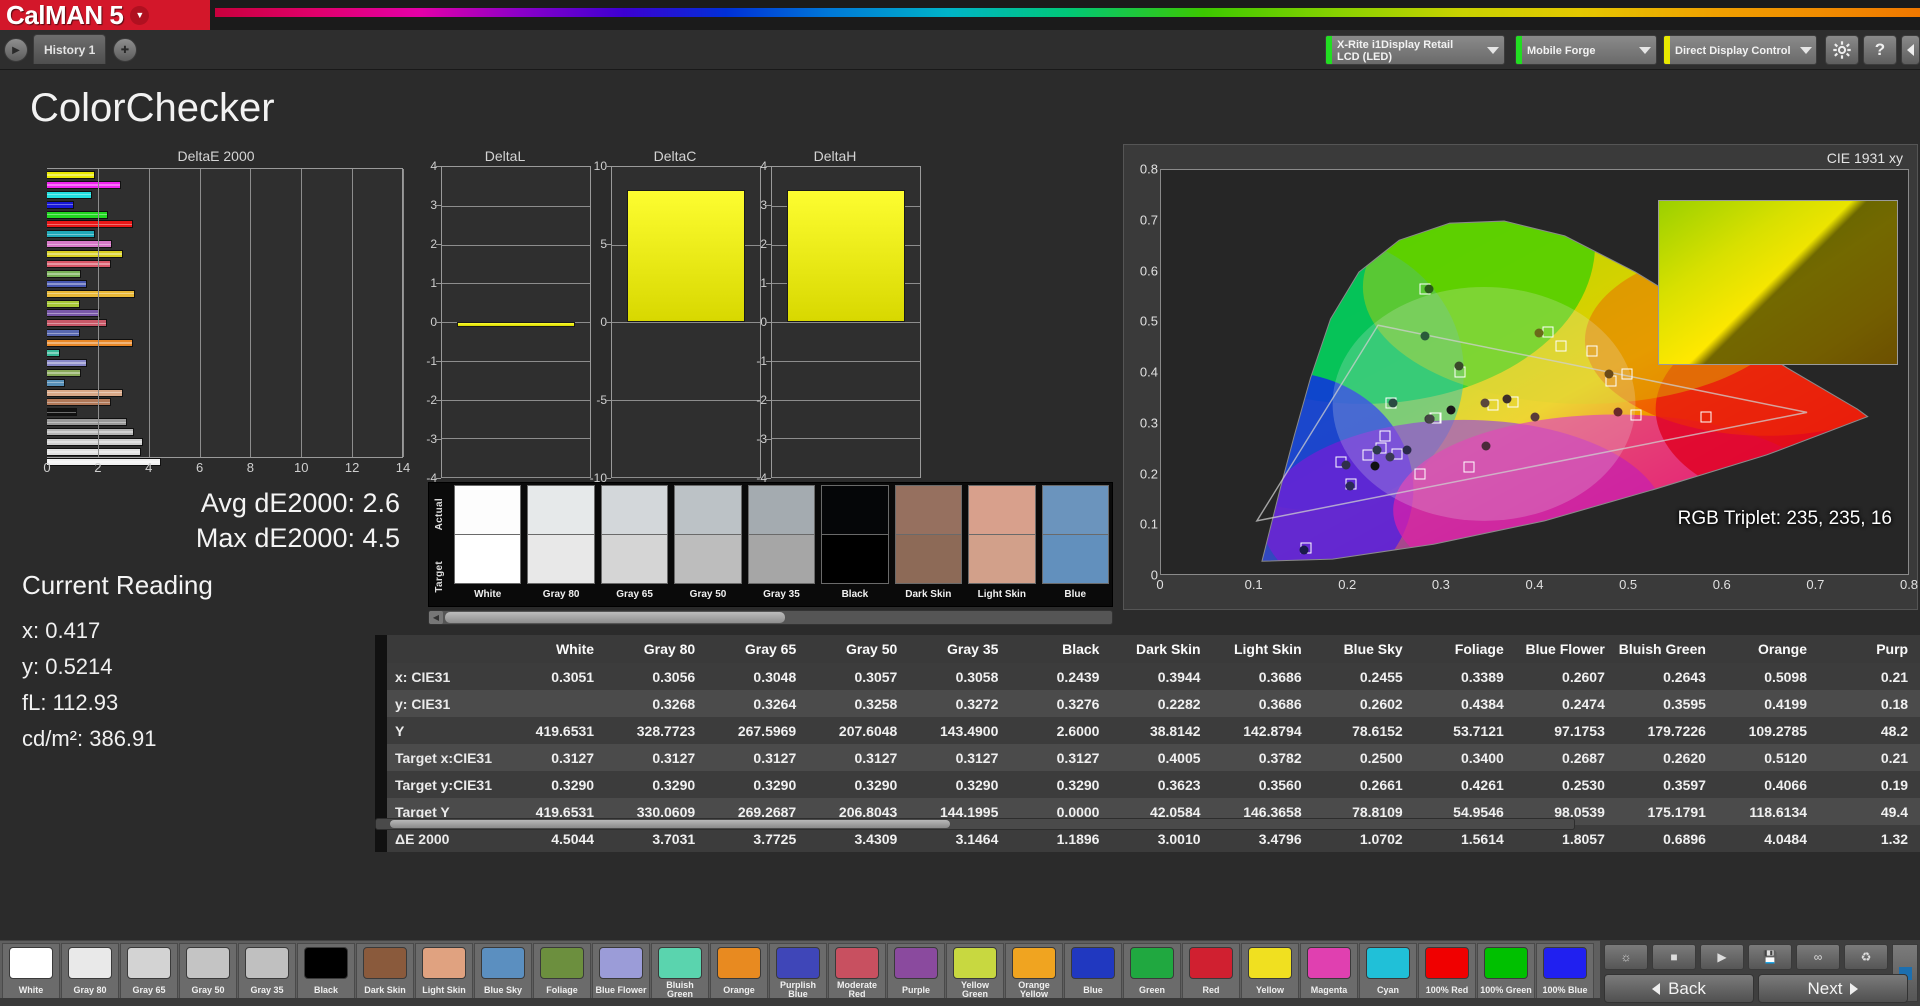 The image size is (1920, 1006). What do you see at coordinates (1674, 957) in the screenshot?
I see `stop-icon: ■` at bounding box center [1674, 957].